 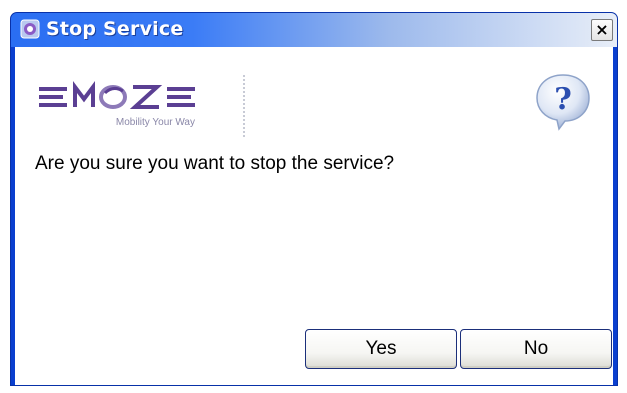 I want to click on emoze-logo: Mobility Your Way, so click(x=117, y=104).